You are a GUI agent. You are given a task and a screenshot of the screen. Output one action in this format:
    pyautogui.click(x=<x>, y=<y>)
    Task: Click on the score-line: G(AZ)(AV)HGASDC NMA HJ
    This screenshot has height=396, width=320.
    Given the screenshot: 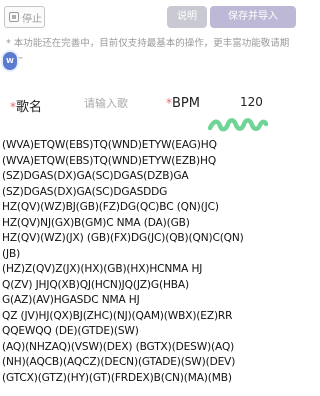 What is the action you would take?
    pyautogui.click(x=71, y=300)
    